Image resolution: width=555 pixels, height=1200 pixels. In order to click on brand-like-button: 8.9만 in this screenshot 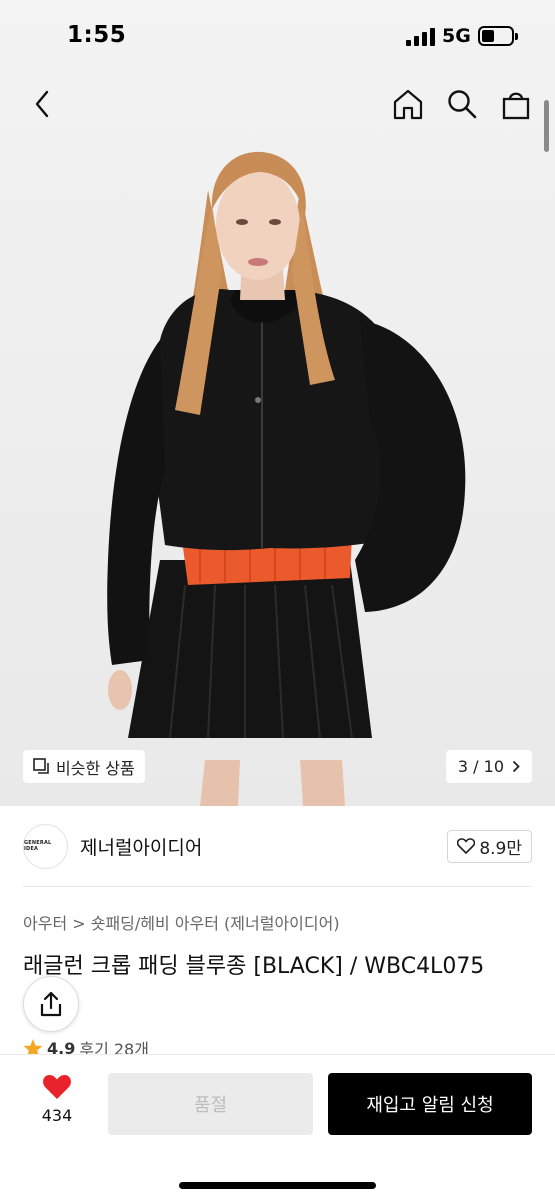, I will do `click(489, 846)`.